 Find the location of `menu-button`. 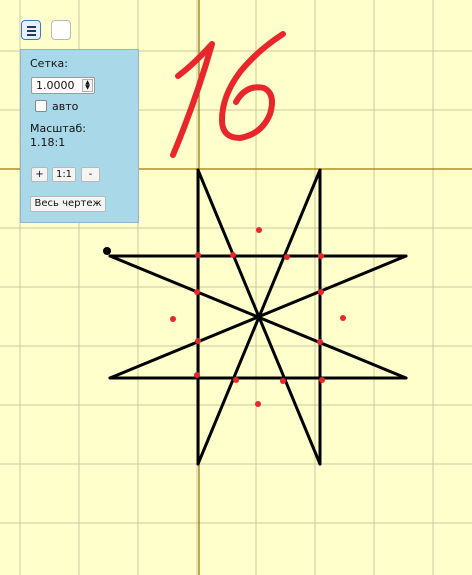

menu-button is located at coordinates (31, 30).